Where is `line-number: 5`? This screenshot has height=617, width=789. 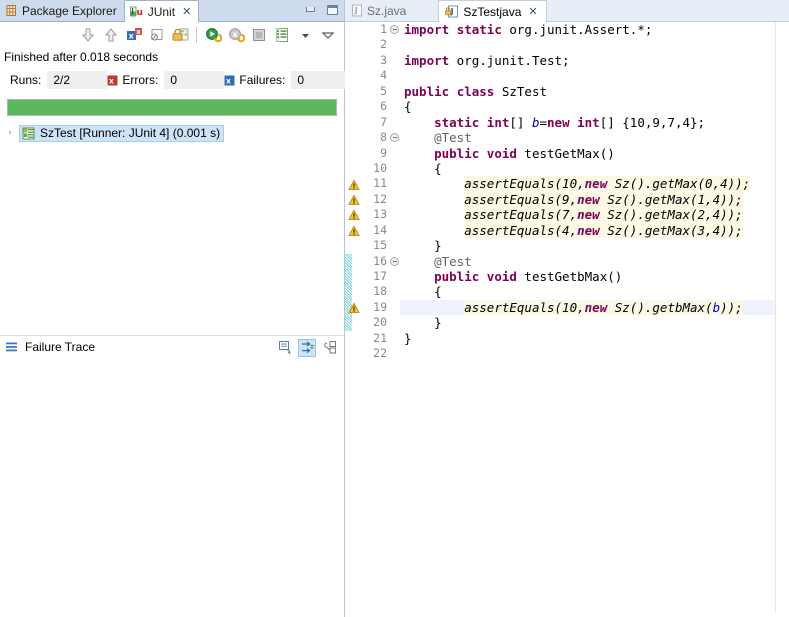
line-number: 5 is located at coordinates (383, 90).